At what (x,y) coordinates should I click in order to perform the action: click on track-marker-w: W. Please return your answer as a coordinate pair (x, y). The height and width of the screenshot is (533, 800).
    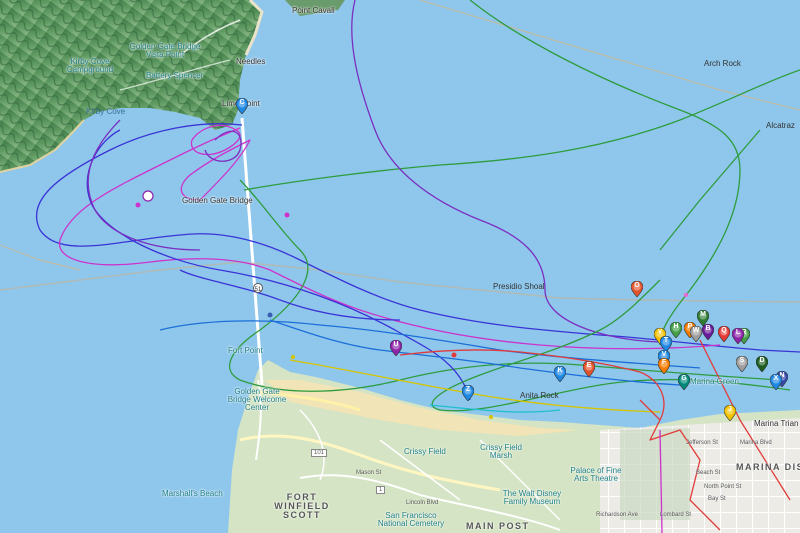
    Looking at the image, I should click on (696, 334).